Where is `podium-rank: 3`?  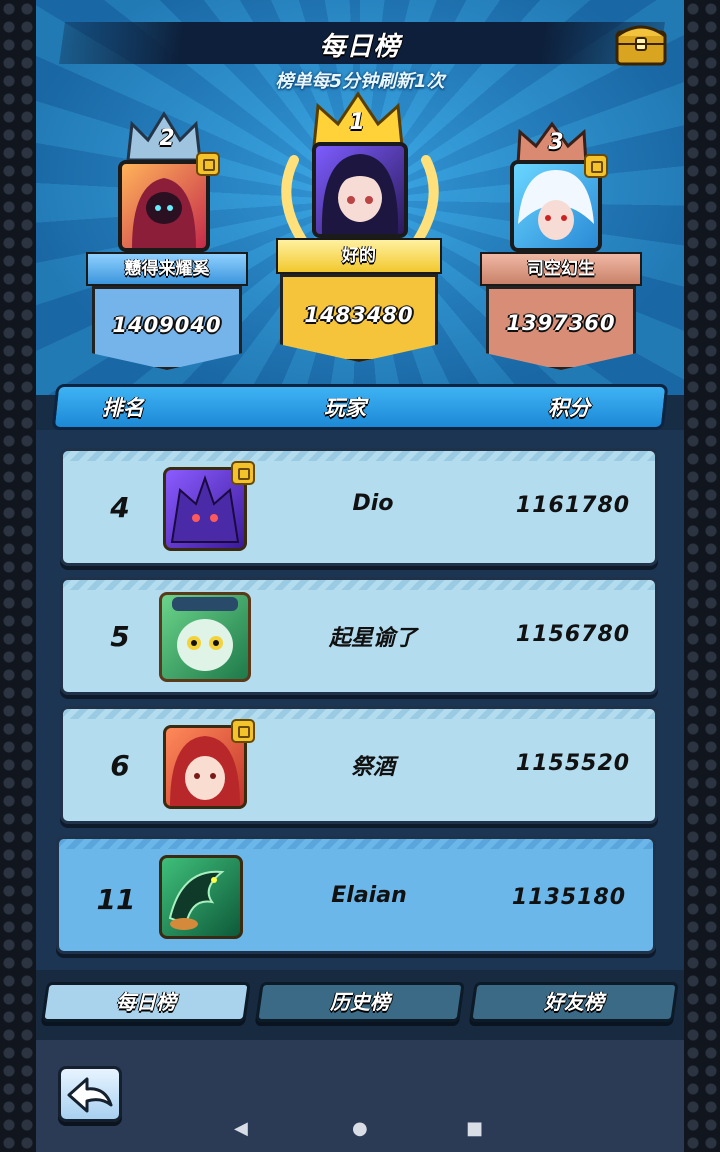
podium-rank: 3 is located at coordinates (556, 142).